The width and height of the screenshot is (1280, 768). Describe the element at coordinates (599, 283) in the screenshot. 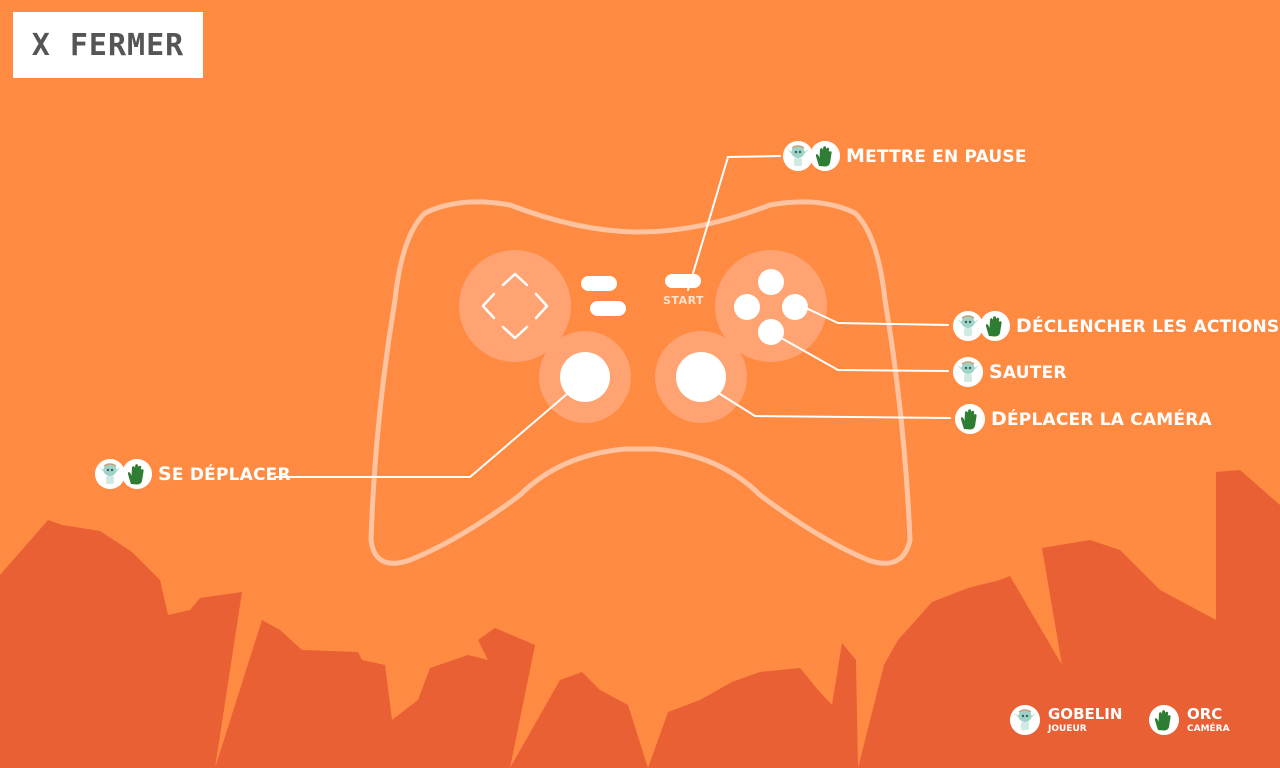

I see `select-button-top` at that location.